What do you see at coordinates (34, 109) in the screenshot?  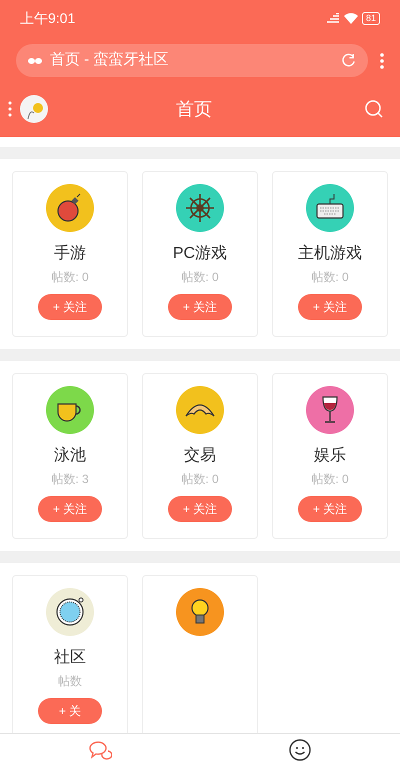 I see `avatar` at bounding box center [34, 109].